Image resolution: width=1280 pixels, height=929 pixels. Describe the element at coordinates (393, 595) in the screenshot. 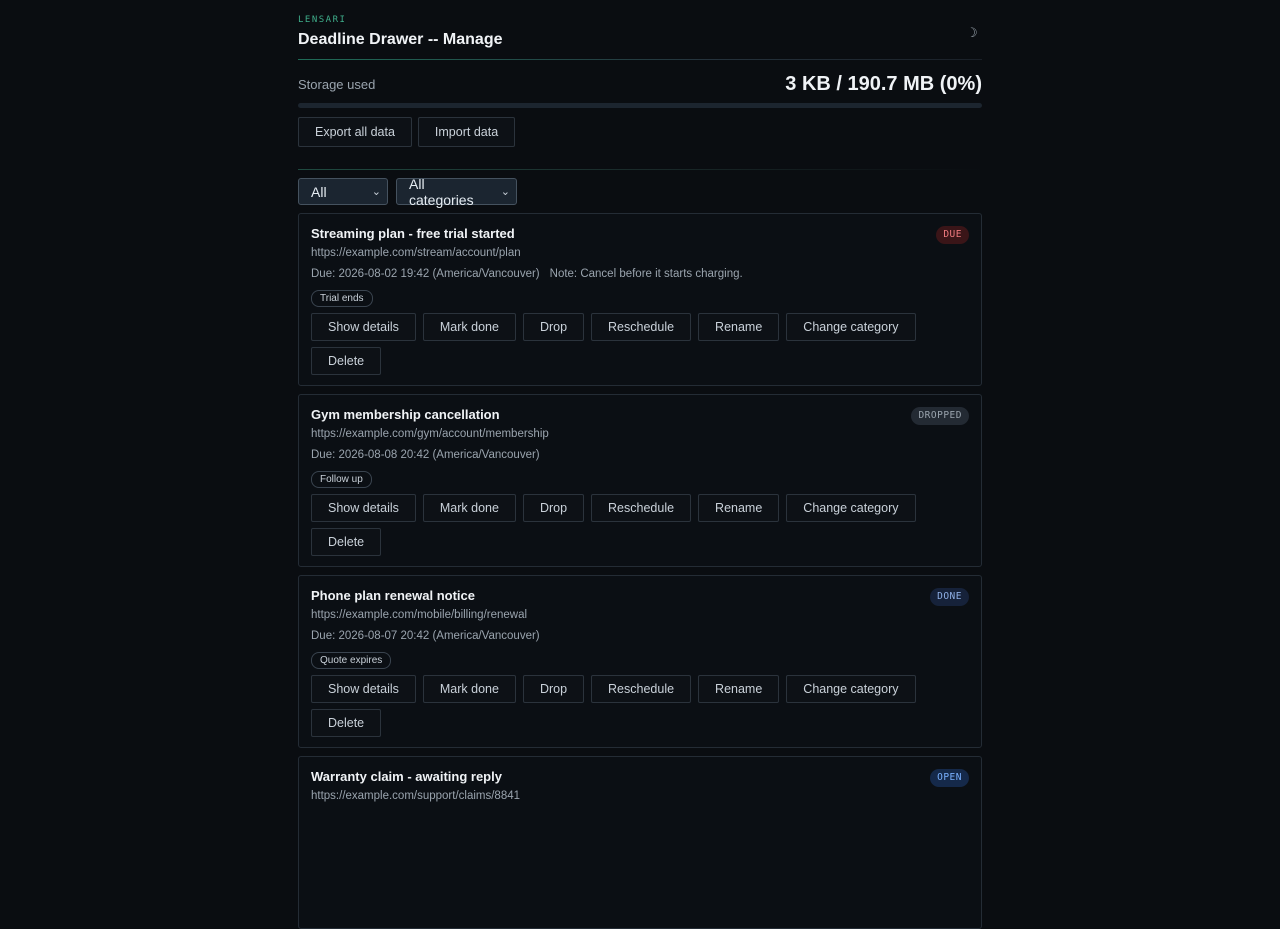

I see `deadline-title: Phone plan renewal notice` at that location.